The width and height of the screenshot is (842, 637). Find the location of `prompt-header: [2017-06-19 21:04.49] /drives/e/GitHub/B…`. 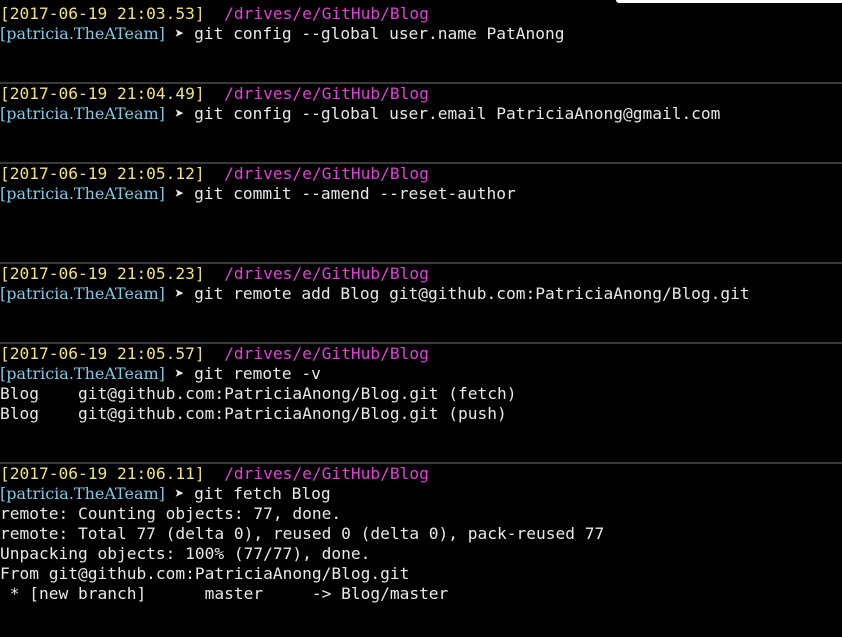

prompt-header: [2017-06-19 21:04.49] /drives/e/GitHub/B… is located at coordinates (421, 94).